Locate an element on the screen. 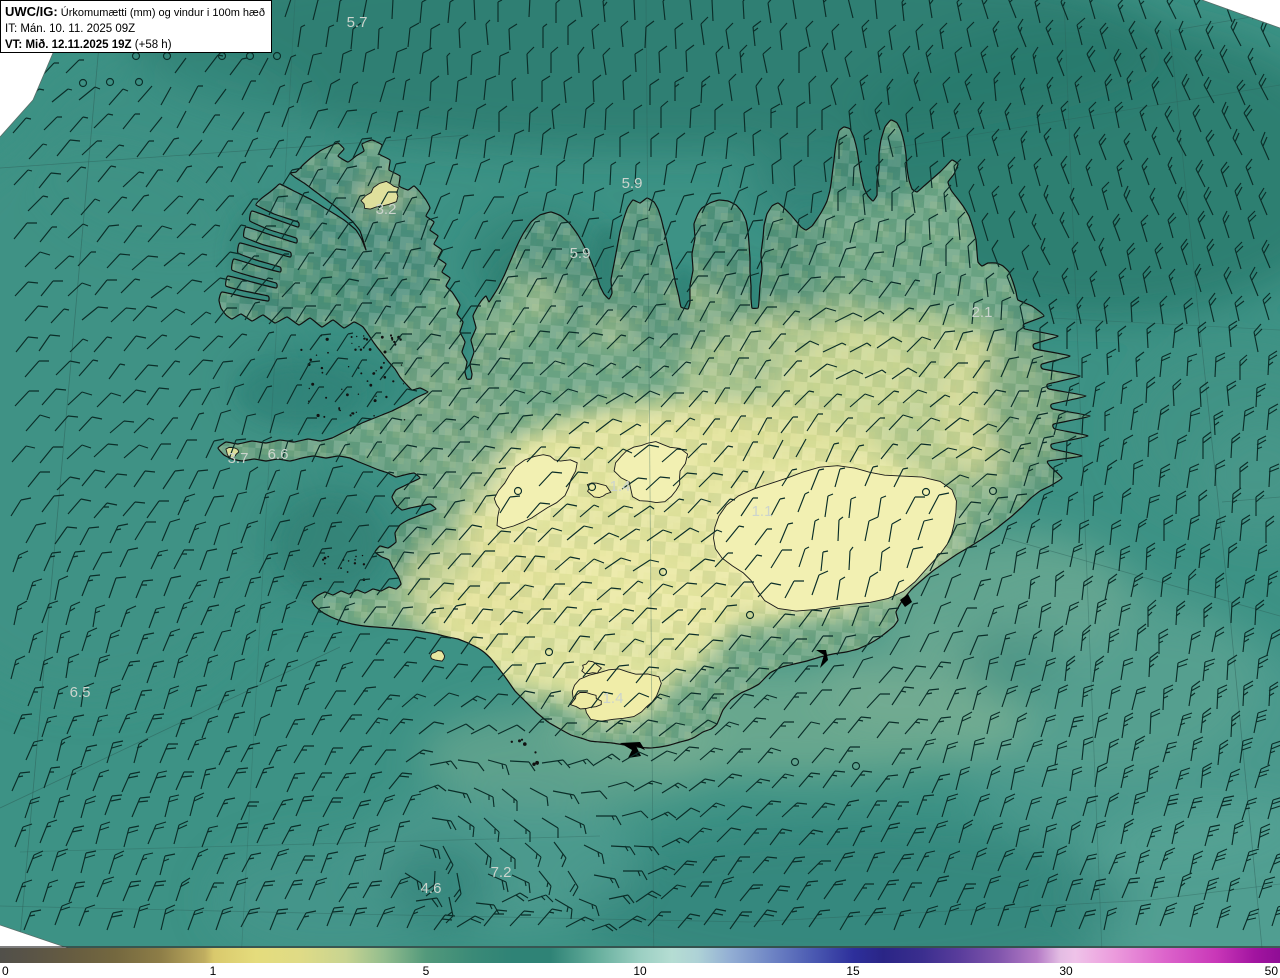 The height and width of the screenshot is (978, 1280). svg-text: 5.7 is located at coordinates (357, 22).